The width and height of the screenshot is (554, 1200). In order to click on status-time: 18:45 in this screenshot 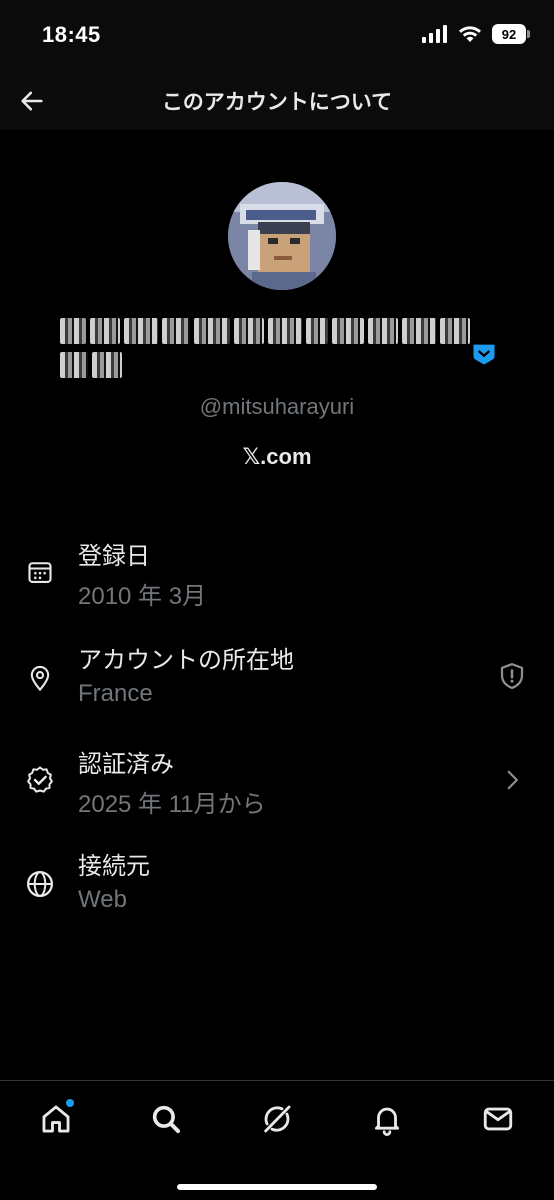, I will do `click(71, 34)`.